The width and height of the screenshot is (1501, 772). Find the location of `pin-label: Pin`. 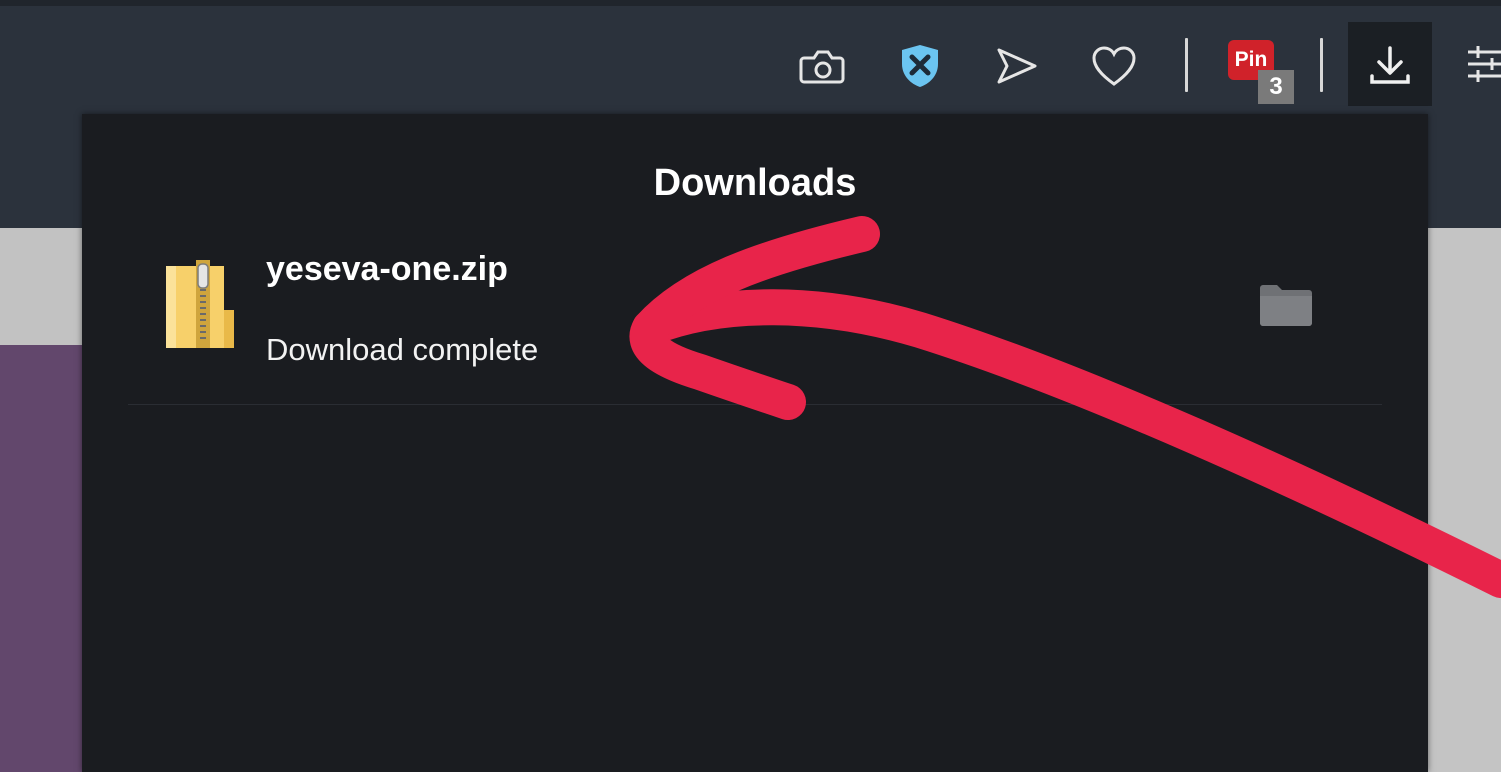

pin-label: Pin is located at coordinates (1251, 59).